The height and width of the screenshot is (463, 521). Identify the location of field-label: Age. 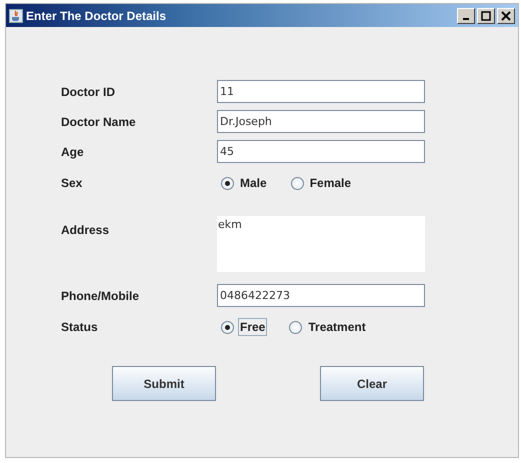
(73, 151).